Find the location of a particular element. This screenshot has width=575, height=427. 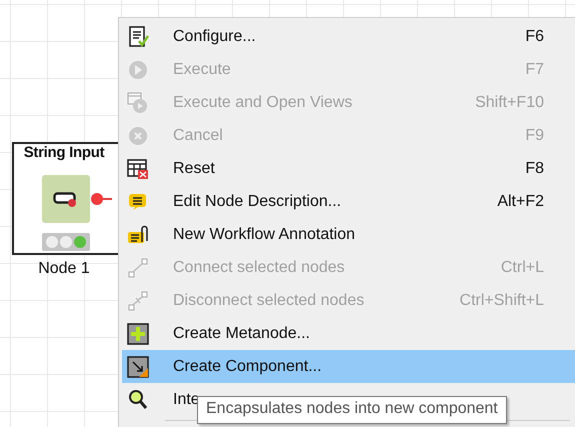

tooltip: Encapsulates nodes into new component is located at coordinates (352, 410).